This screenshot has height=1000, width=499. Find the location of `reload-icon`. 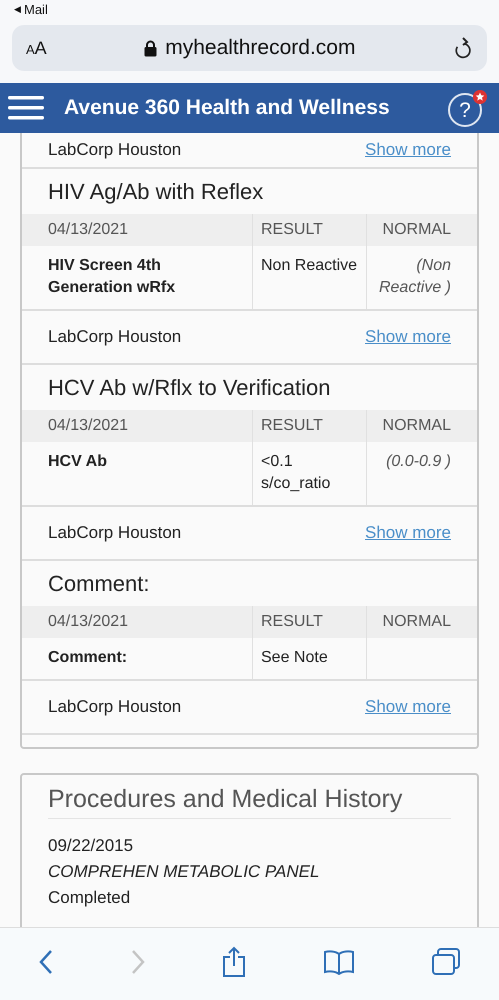

reload-icon is located at coordinates (463, 48).